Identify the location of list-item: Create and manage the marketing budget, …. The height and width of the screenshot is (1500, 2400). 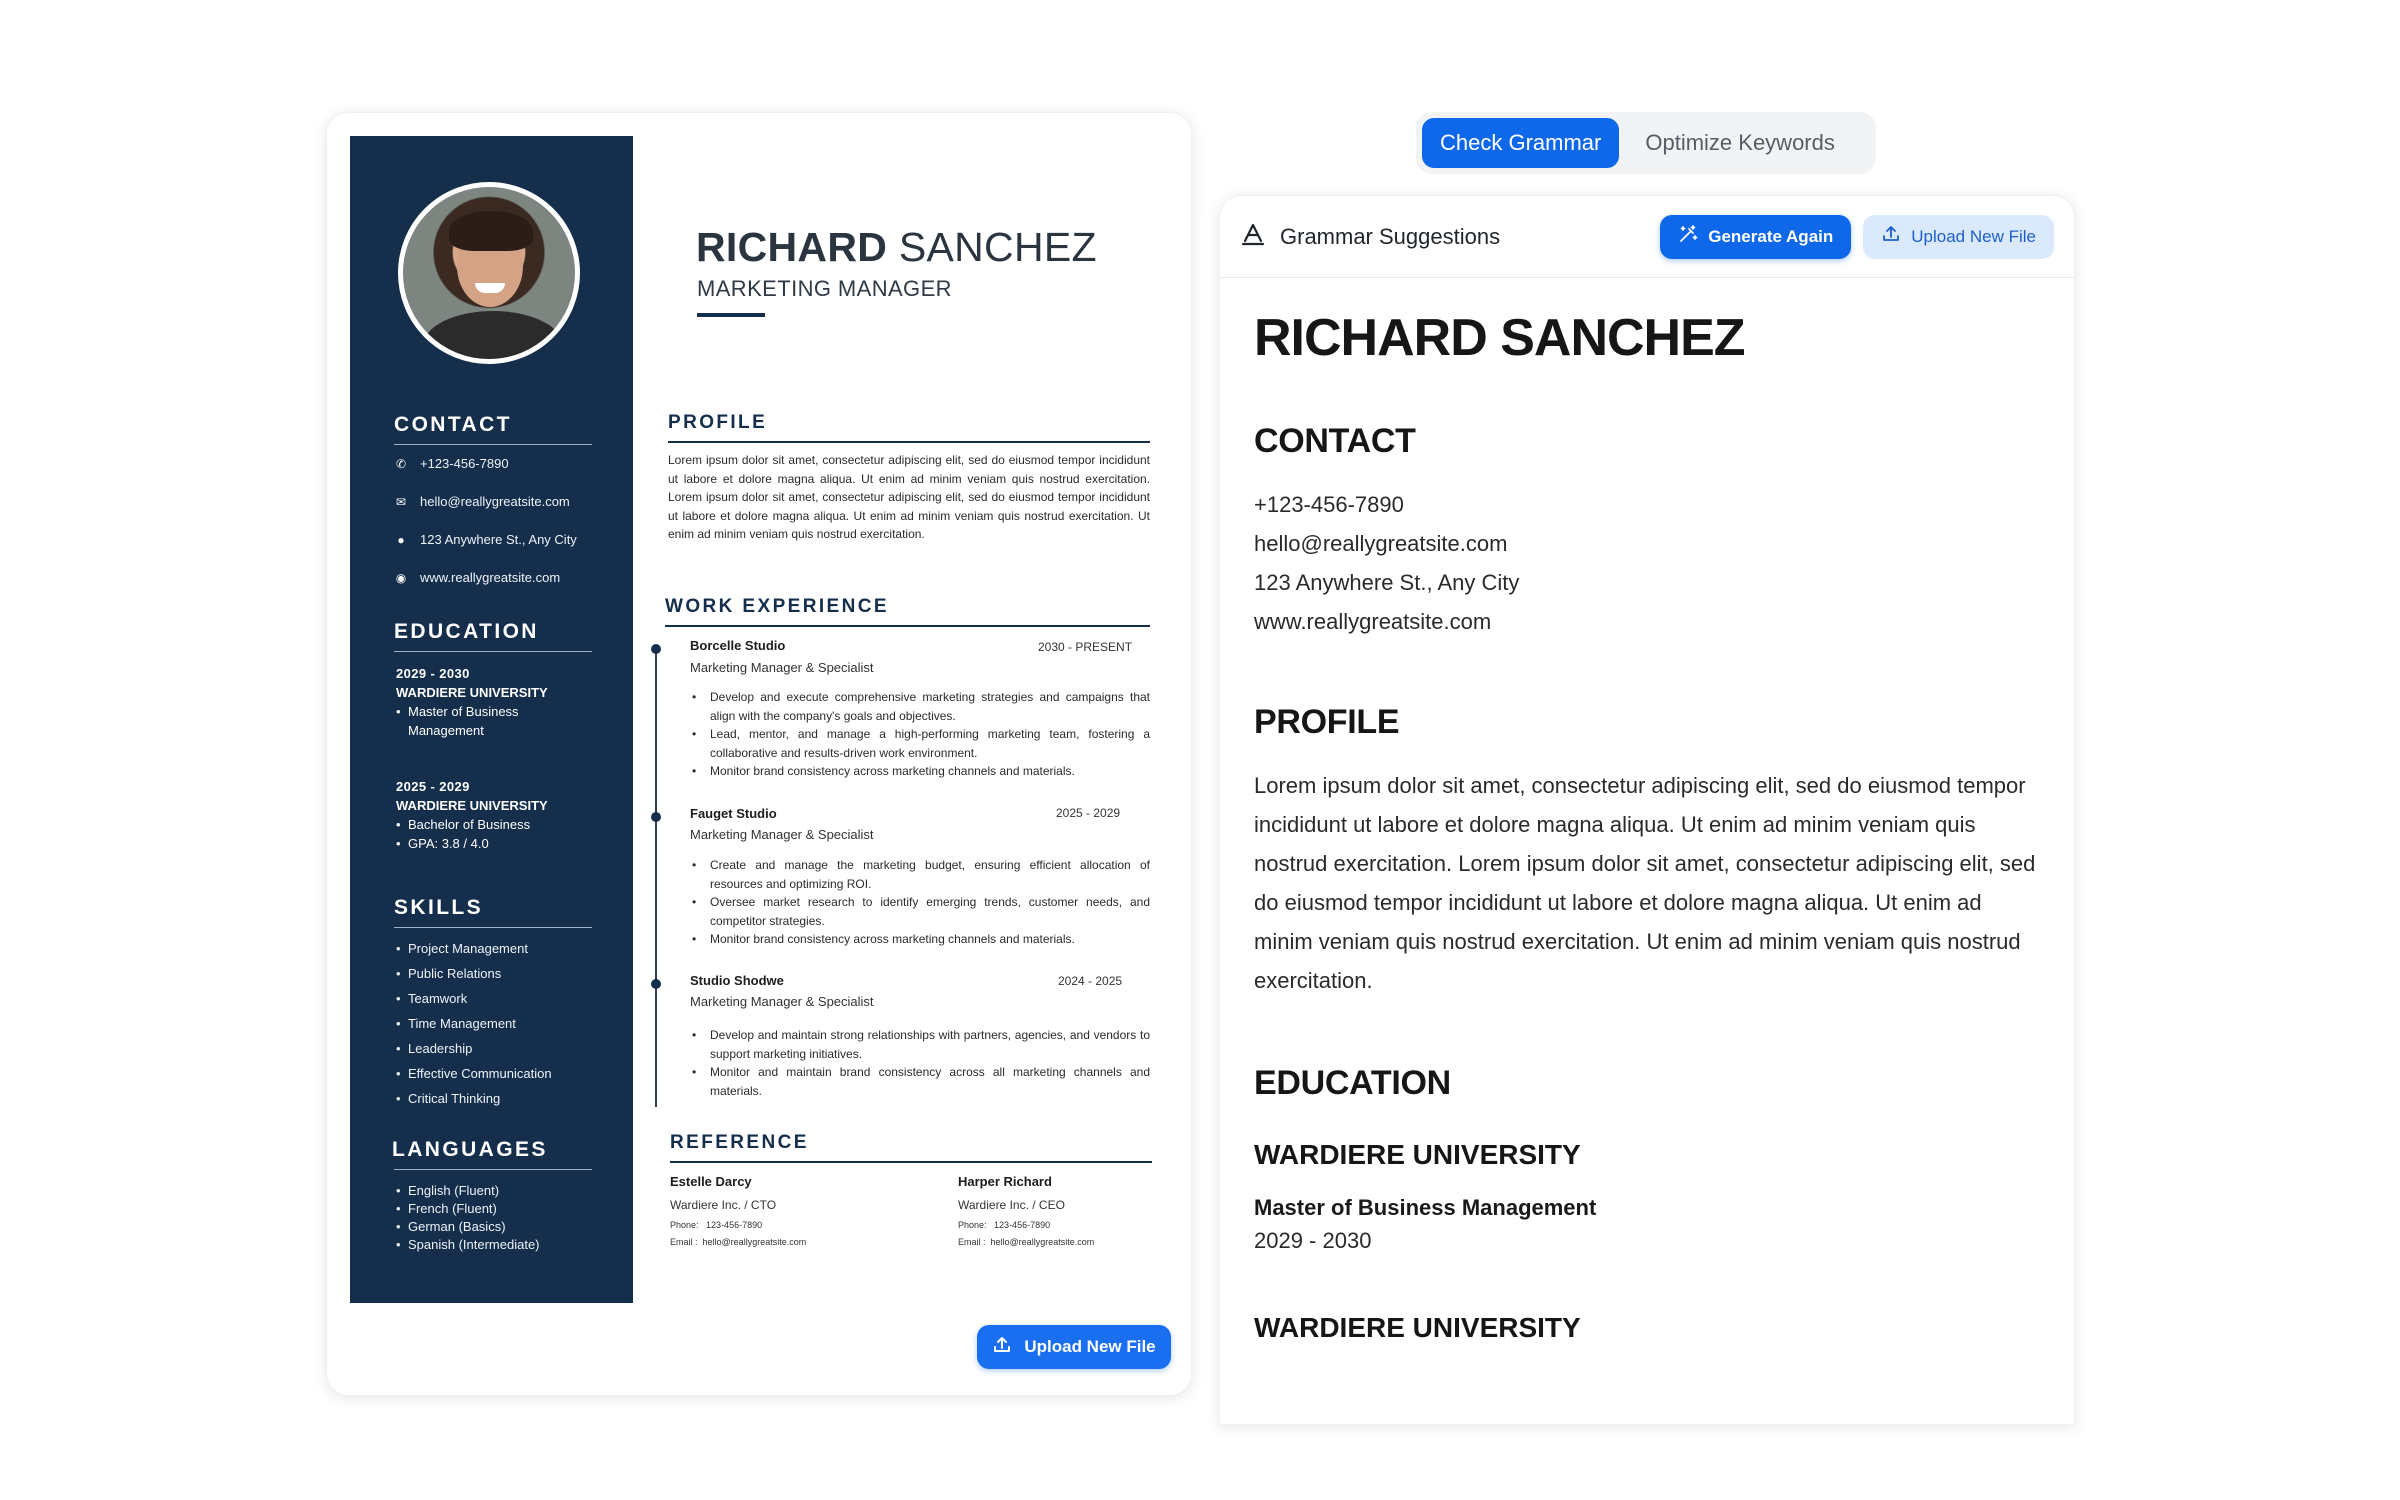
(920, 874).